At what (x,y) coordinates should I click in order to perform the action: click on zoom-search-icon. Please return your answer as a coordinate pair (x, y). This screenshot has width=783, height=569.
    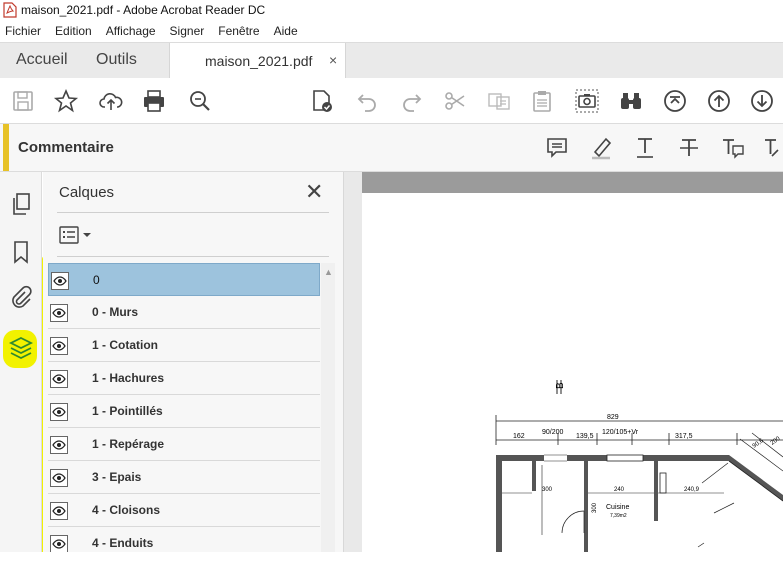
    Looking at the image, I should click on (200, 101).